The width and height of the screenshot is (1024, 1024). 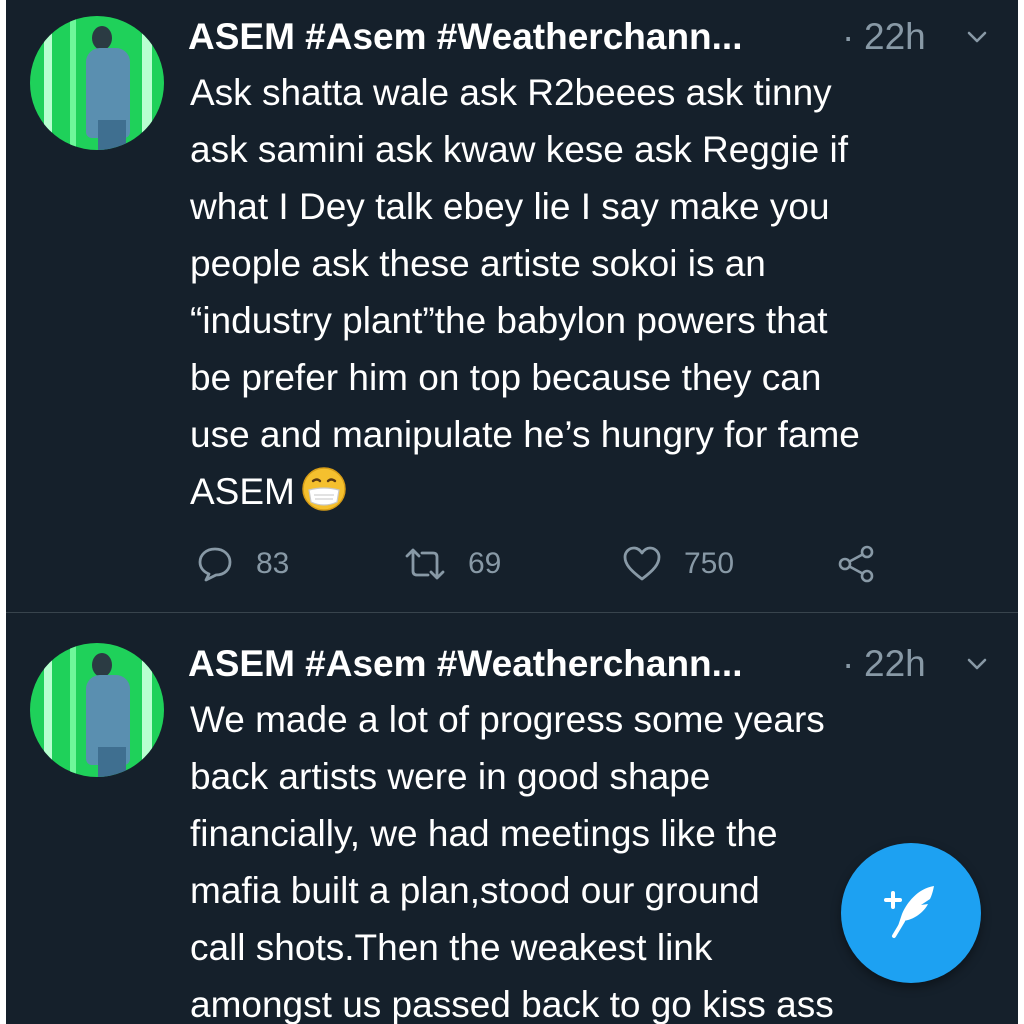 What do you see at coordinates (215, 564) in the screenshot?
I see `reply-icon` at bounding box center [215, 564].